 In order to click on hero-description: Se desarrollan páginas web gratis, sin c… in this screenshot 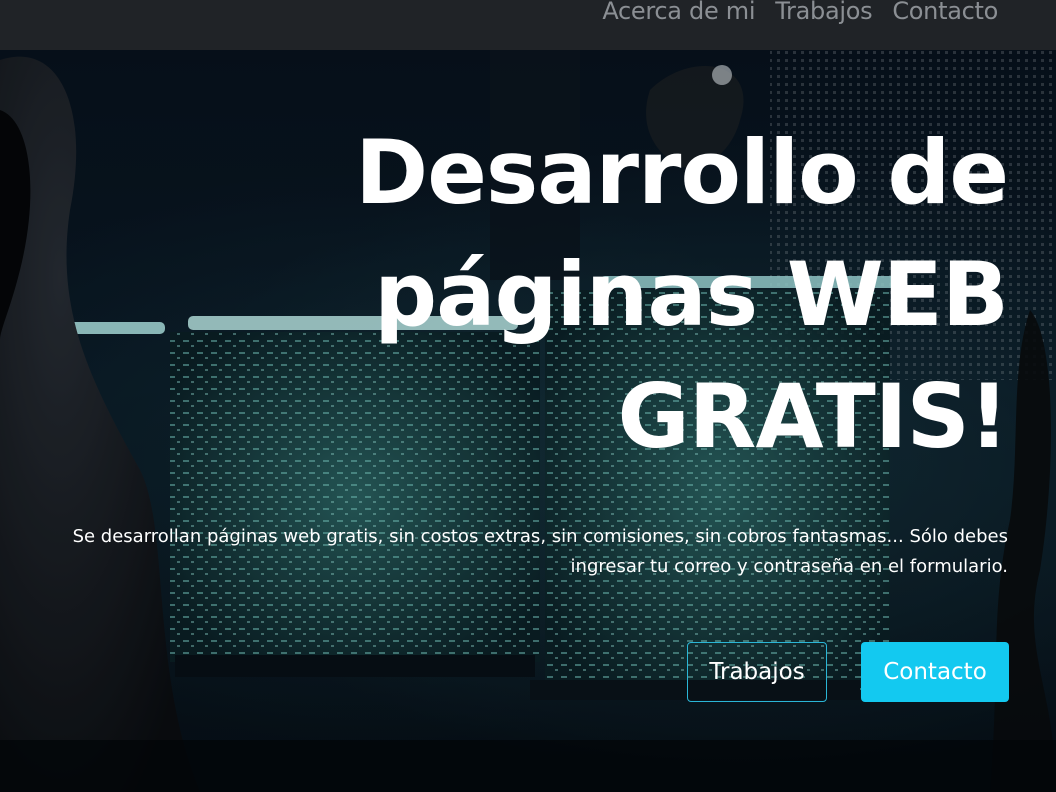, I will do `click(540, 551)`.